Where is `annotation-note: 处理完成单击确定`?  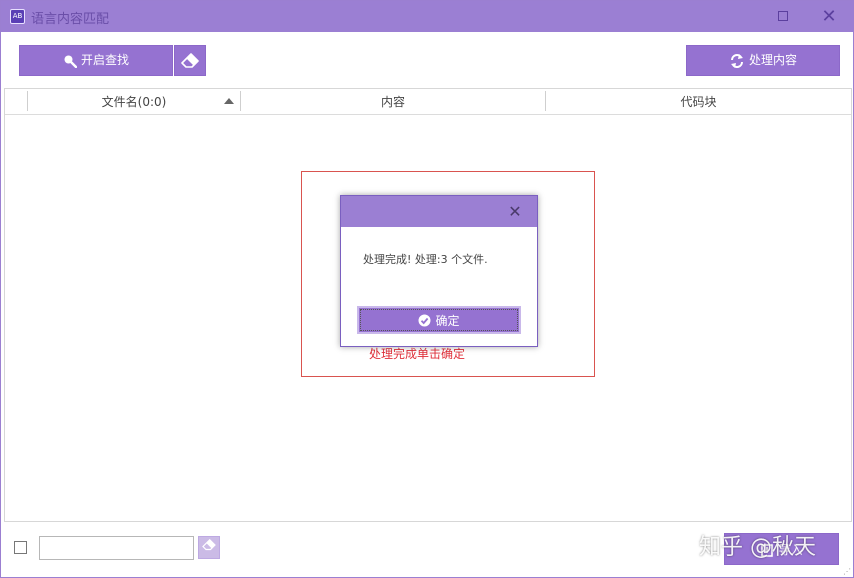 annotation-note: 处理完成单击确定 is located at coordinates (417, 354).